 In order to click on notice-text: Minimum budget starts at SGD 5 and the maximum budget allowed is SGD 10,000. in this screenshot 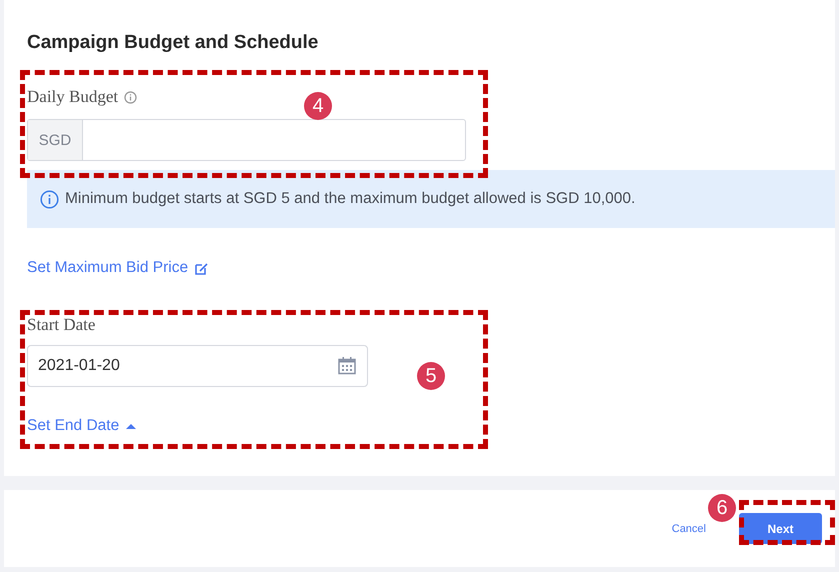, I will do `click(350, 199)`.